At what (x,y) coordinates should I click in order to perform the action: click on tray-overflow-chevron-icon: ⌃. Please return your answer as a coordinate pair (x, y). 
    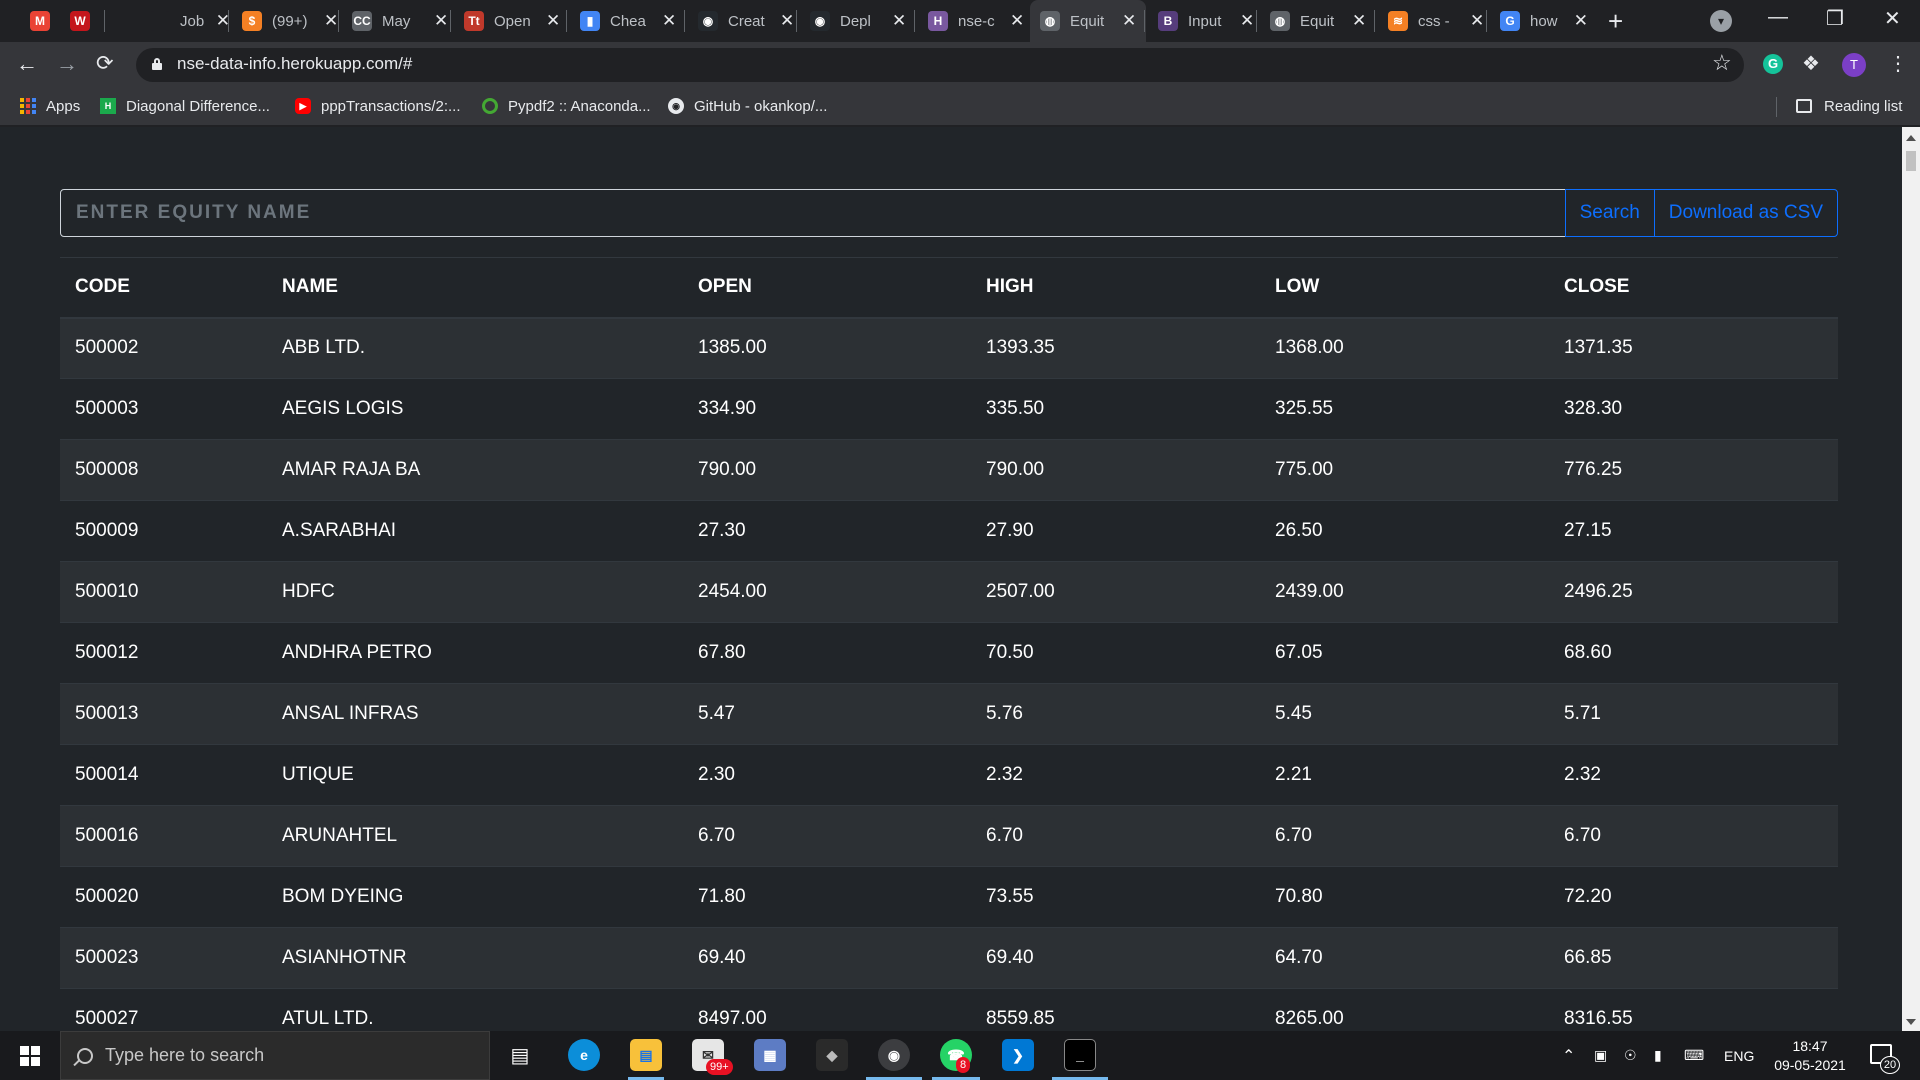
    Looking at the image, I should click on (1568, 1055).